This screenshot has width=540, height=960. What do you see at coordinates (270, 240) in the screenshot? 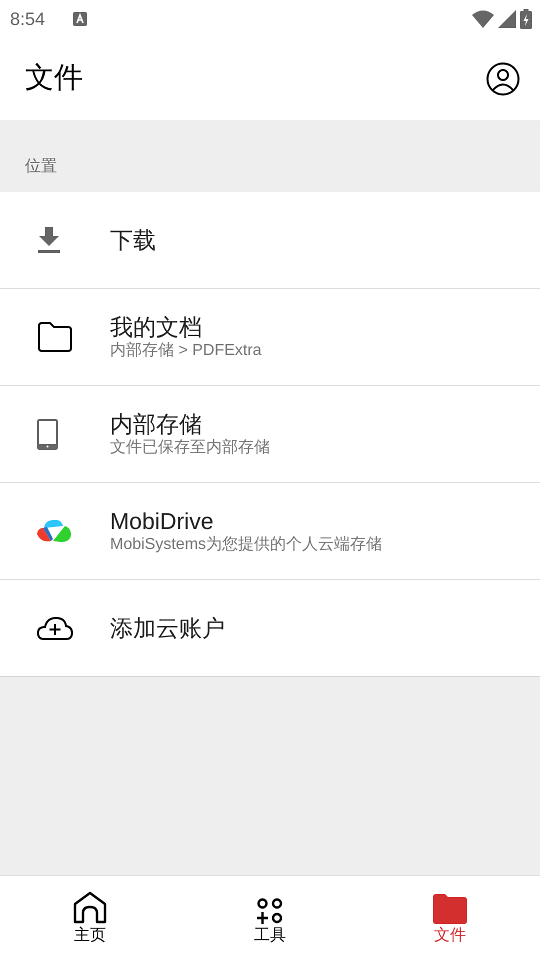
I see `location-row: 下载` at bounding box center [270, 240].